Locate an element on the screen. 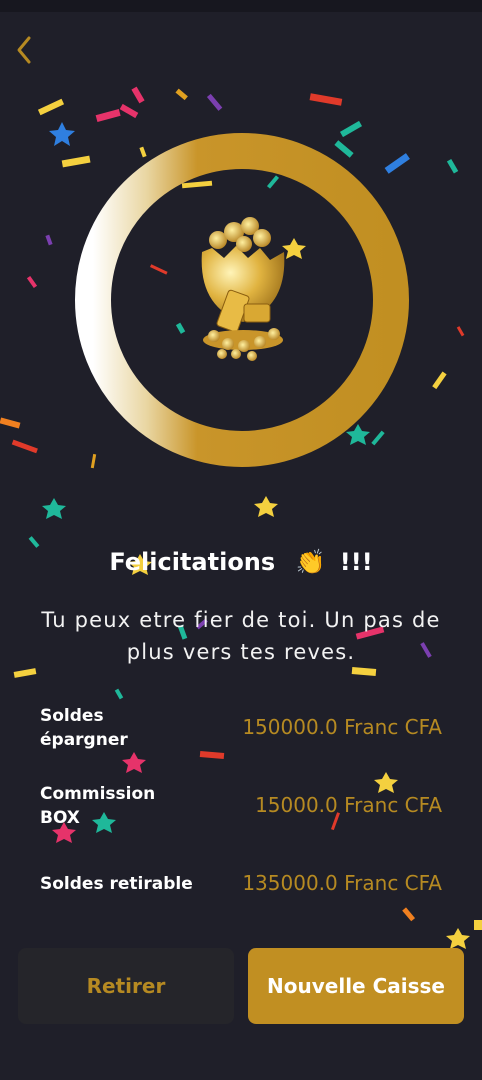  title-exclamation: !!! is located at coordinates (356, 562).